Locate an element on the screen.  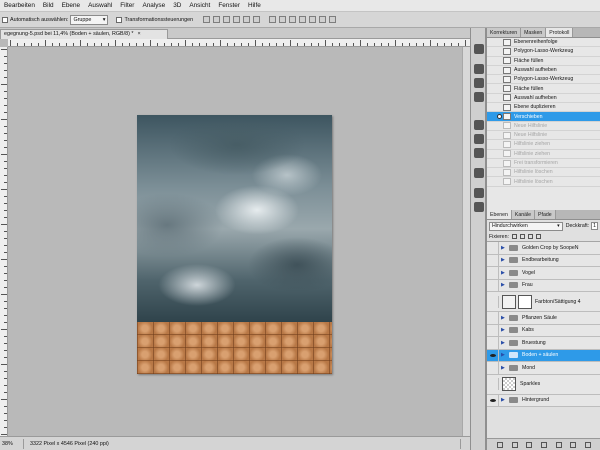
auto-select-dropdown: Gruppe ▾ is located at coordinates (89, 19).